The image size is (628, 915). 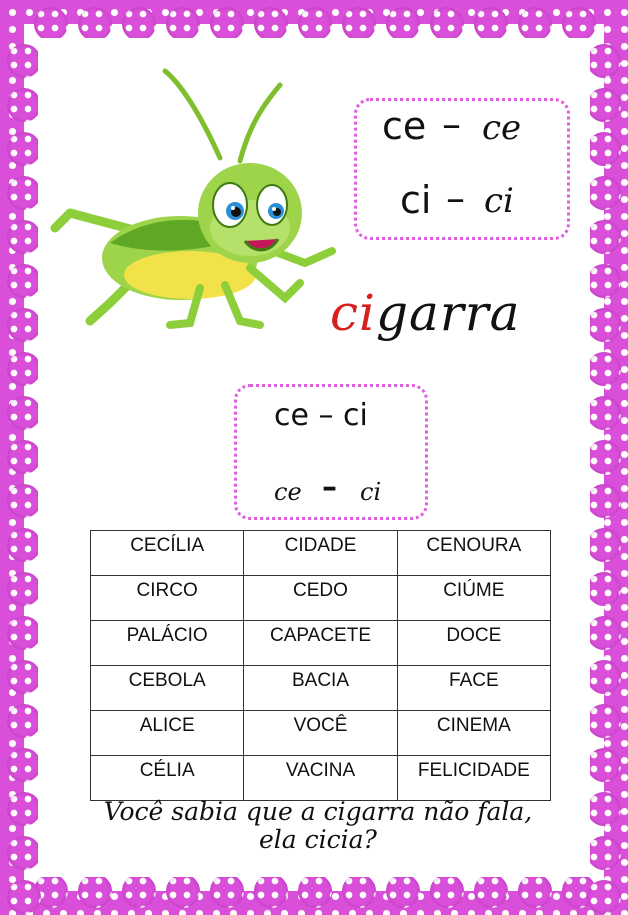 What do you see at coordinates (474, 778) in the screenshot?
I see `table-cell: FELICIDADE` at bounding box center [474, 778].